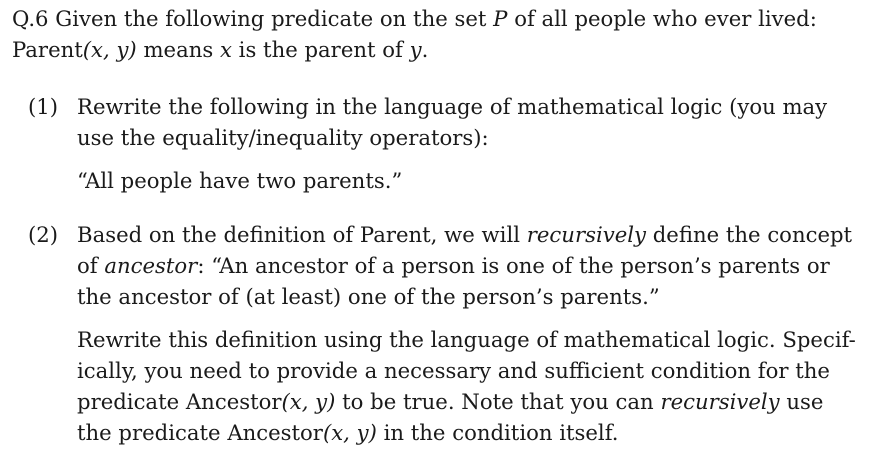 This screenshot has height=457, width=880. I want to click on intro-text-a: Given the following predicate on the set, so click(271, 18).